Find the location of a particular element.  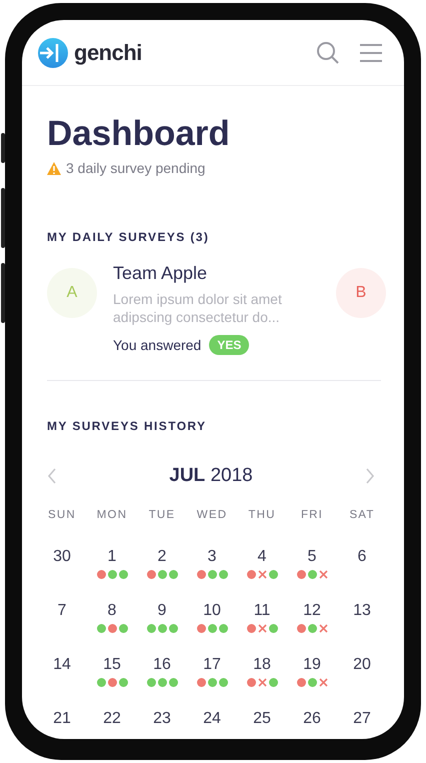

calendar-day: 11 is located at coordinates (262, 611).